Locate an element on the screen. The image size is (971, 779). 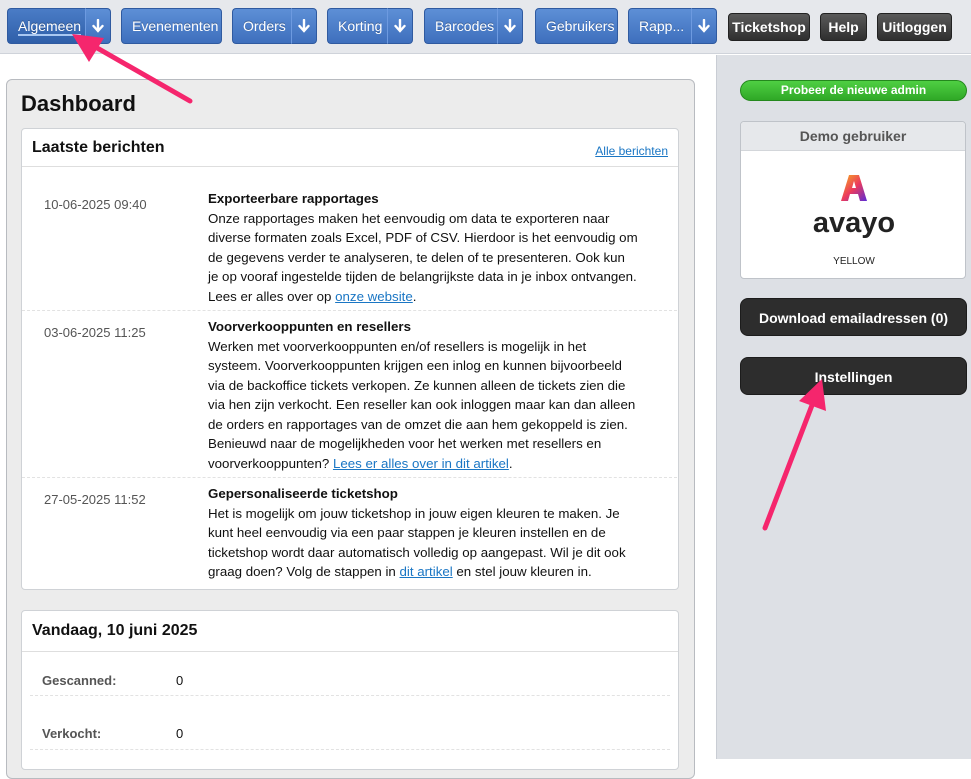
message-date: 10-06-2025 09:40 is located at coordinates (95, 204).